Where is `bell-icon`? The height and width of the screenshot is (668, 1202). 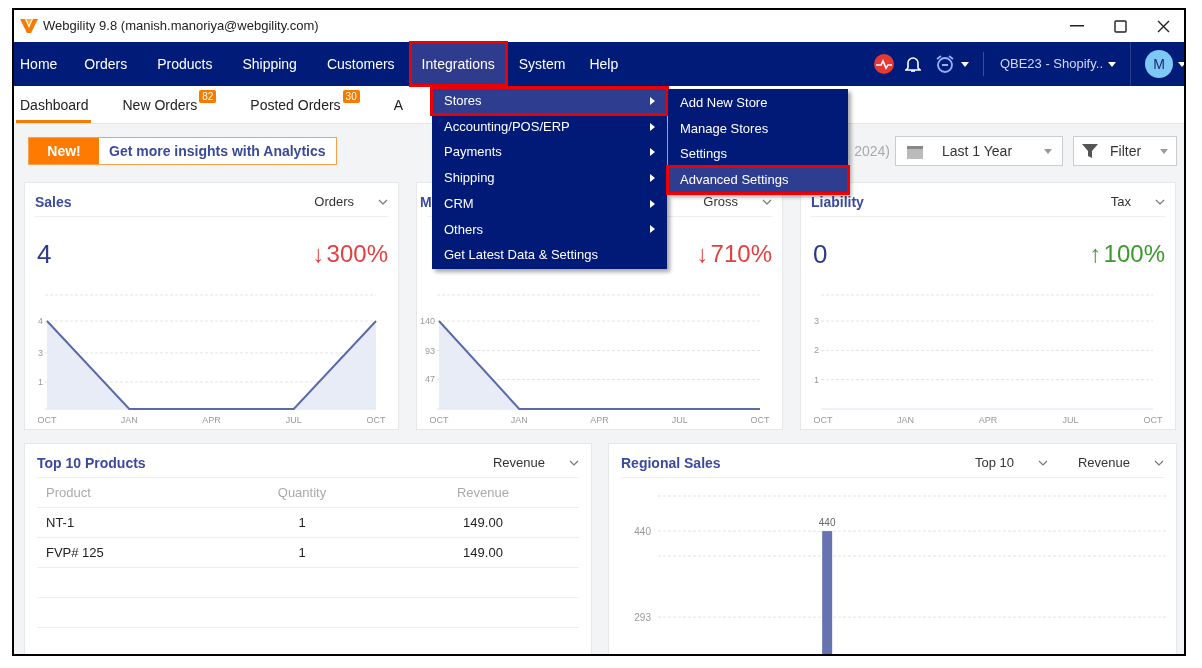 bell-icon is located at coordinates (912, 64).